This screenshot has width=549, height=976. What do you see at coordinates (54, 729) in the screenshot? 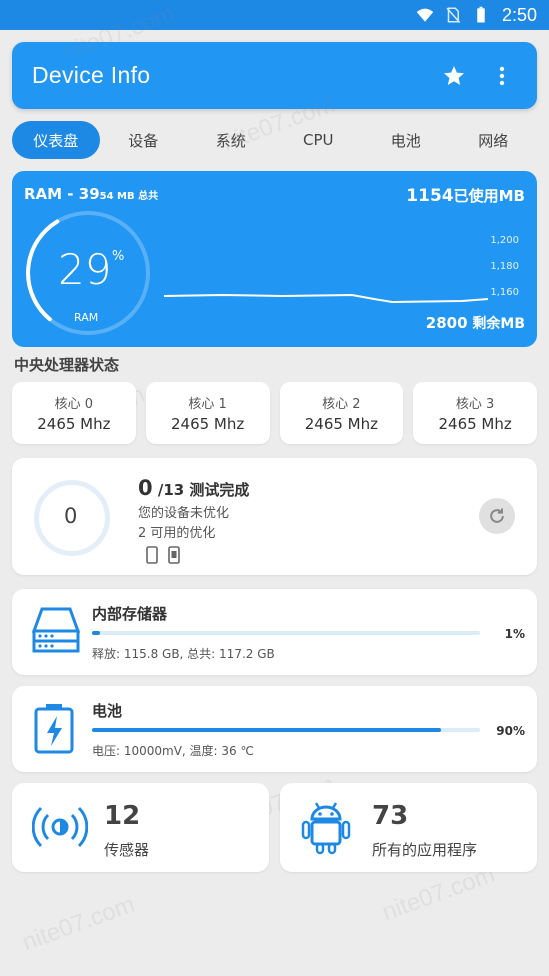
I see `battery-charging-icon` at bounding box center [54, 729].